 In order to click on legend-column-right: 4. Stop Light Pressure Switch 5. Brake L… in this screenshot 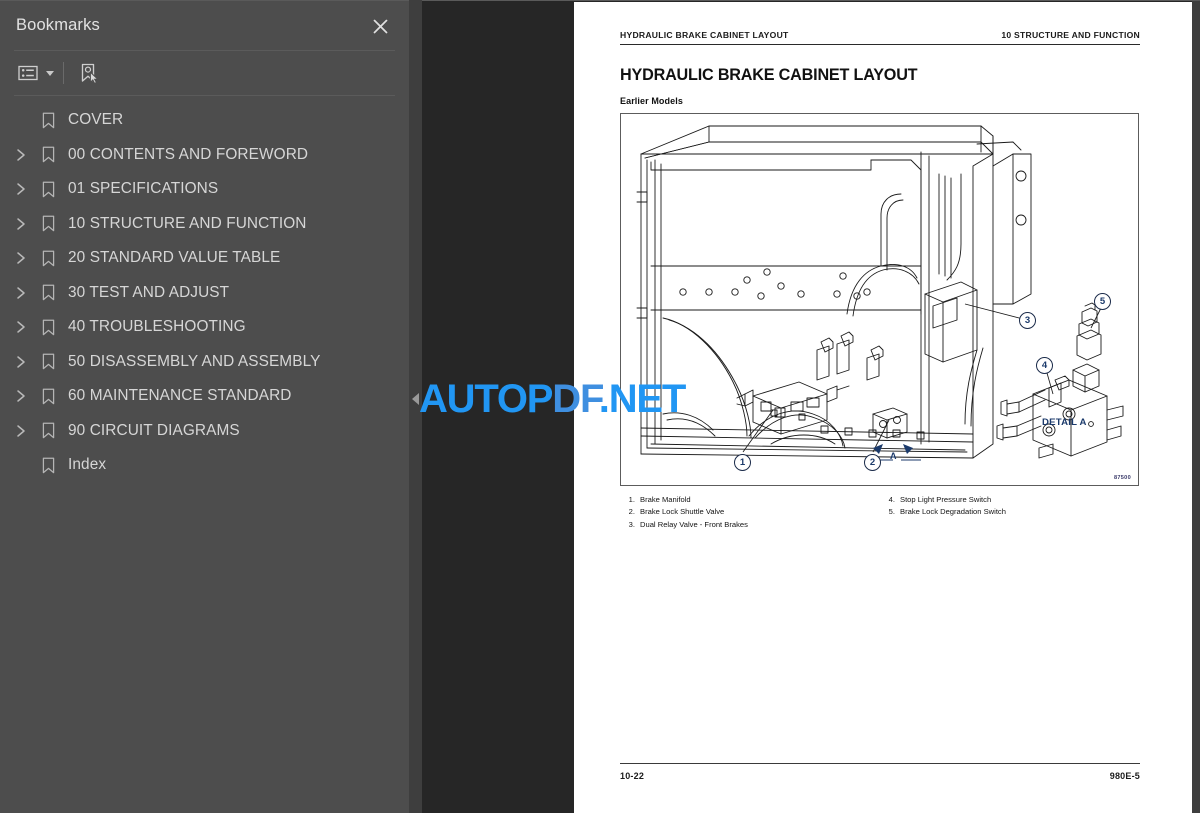, I will do `click(1010, 512)`.